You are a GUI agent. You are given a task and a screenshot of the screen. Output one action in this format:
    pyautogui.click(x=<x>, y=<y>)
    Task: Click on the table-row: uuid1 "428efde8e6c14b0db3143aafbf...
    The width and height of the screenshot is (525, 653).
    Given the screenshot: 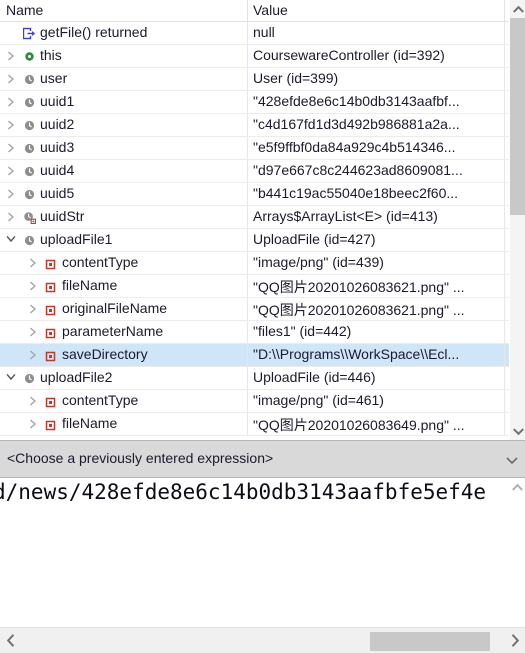 What is the action you would take?
    pyautogui.click(x=254, y=102)
    